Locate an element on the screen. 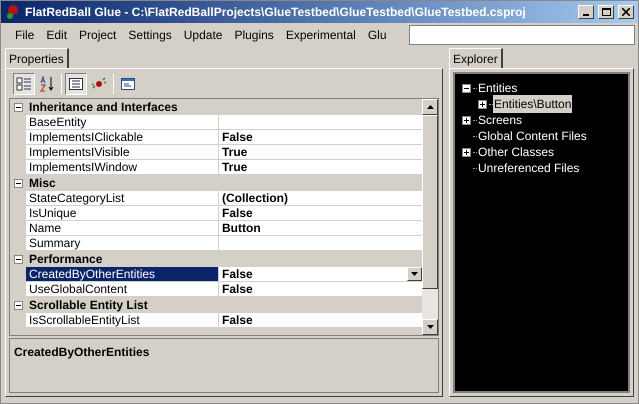  scroll-up-button is located at coordinates (430, 107).